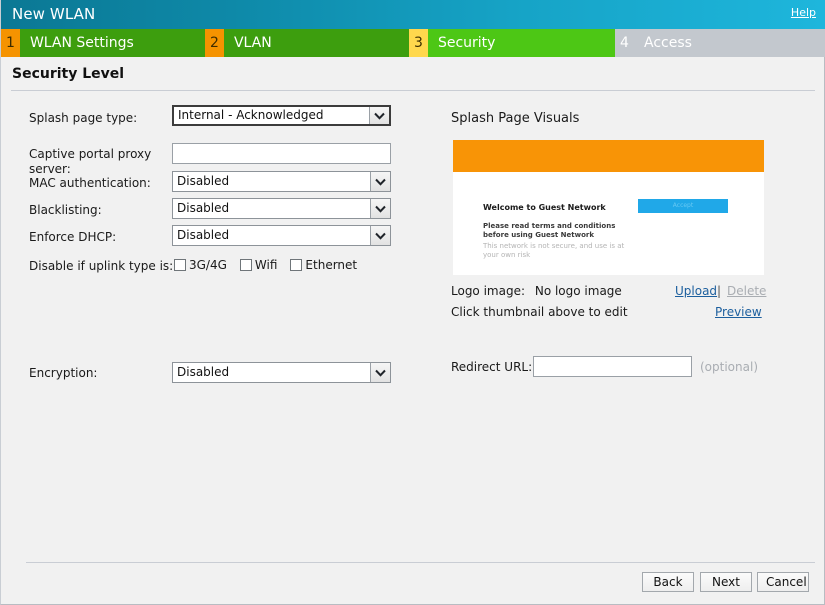  Describe the element at coordinates (50, 169) in the screenshot. I see `captive-portal-proxy-label-line2: server:` at that location.